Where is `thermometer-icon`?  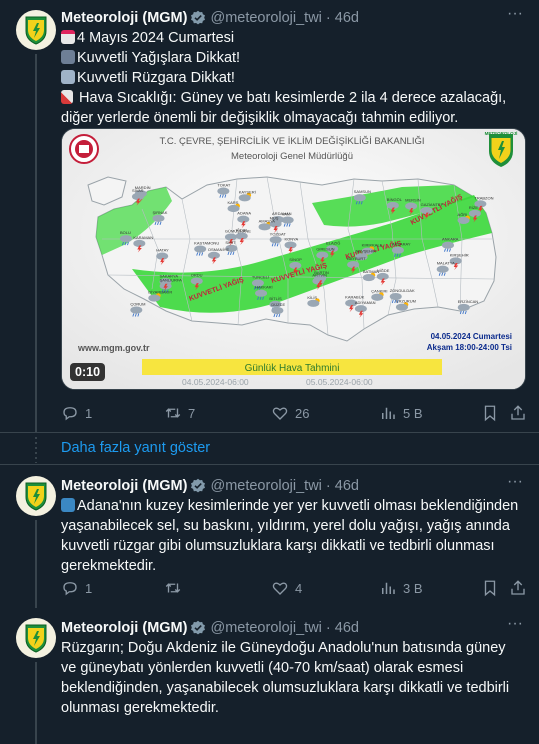
thermometer-icon is located at coordinates (67, 97).